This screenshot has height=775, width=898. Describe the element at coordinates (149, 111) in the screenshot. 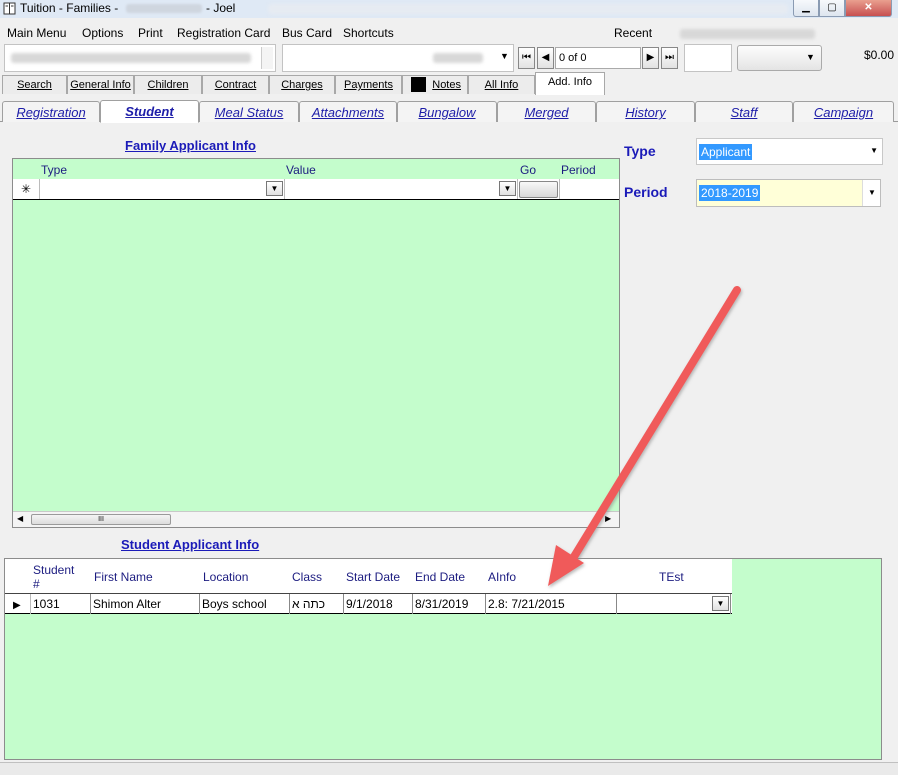

I see `subtab-student: Student` at that location.